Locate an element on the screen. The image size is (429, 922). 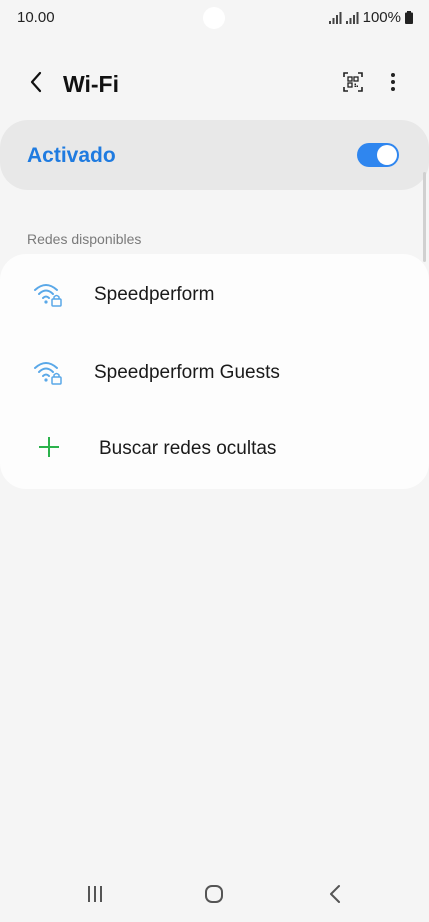
network-item: Speedperform is located at coordinates (214, 294).